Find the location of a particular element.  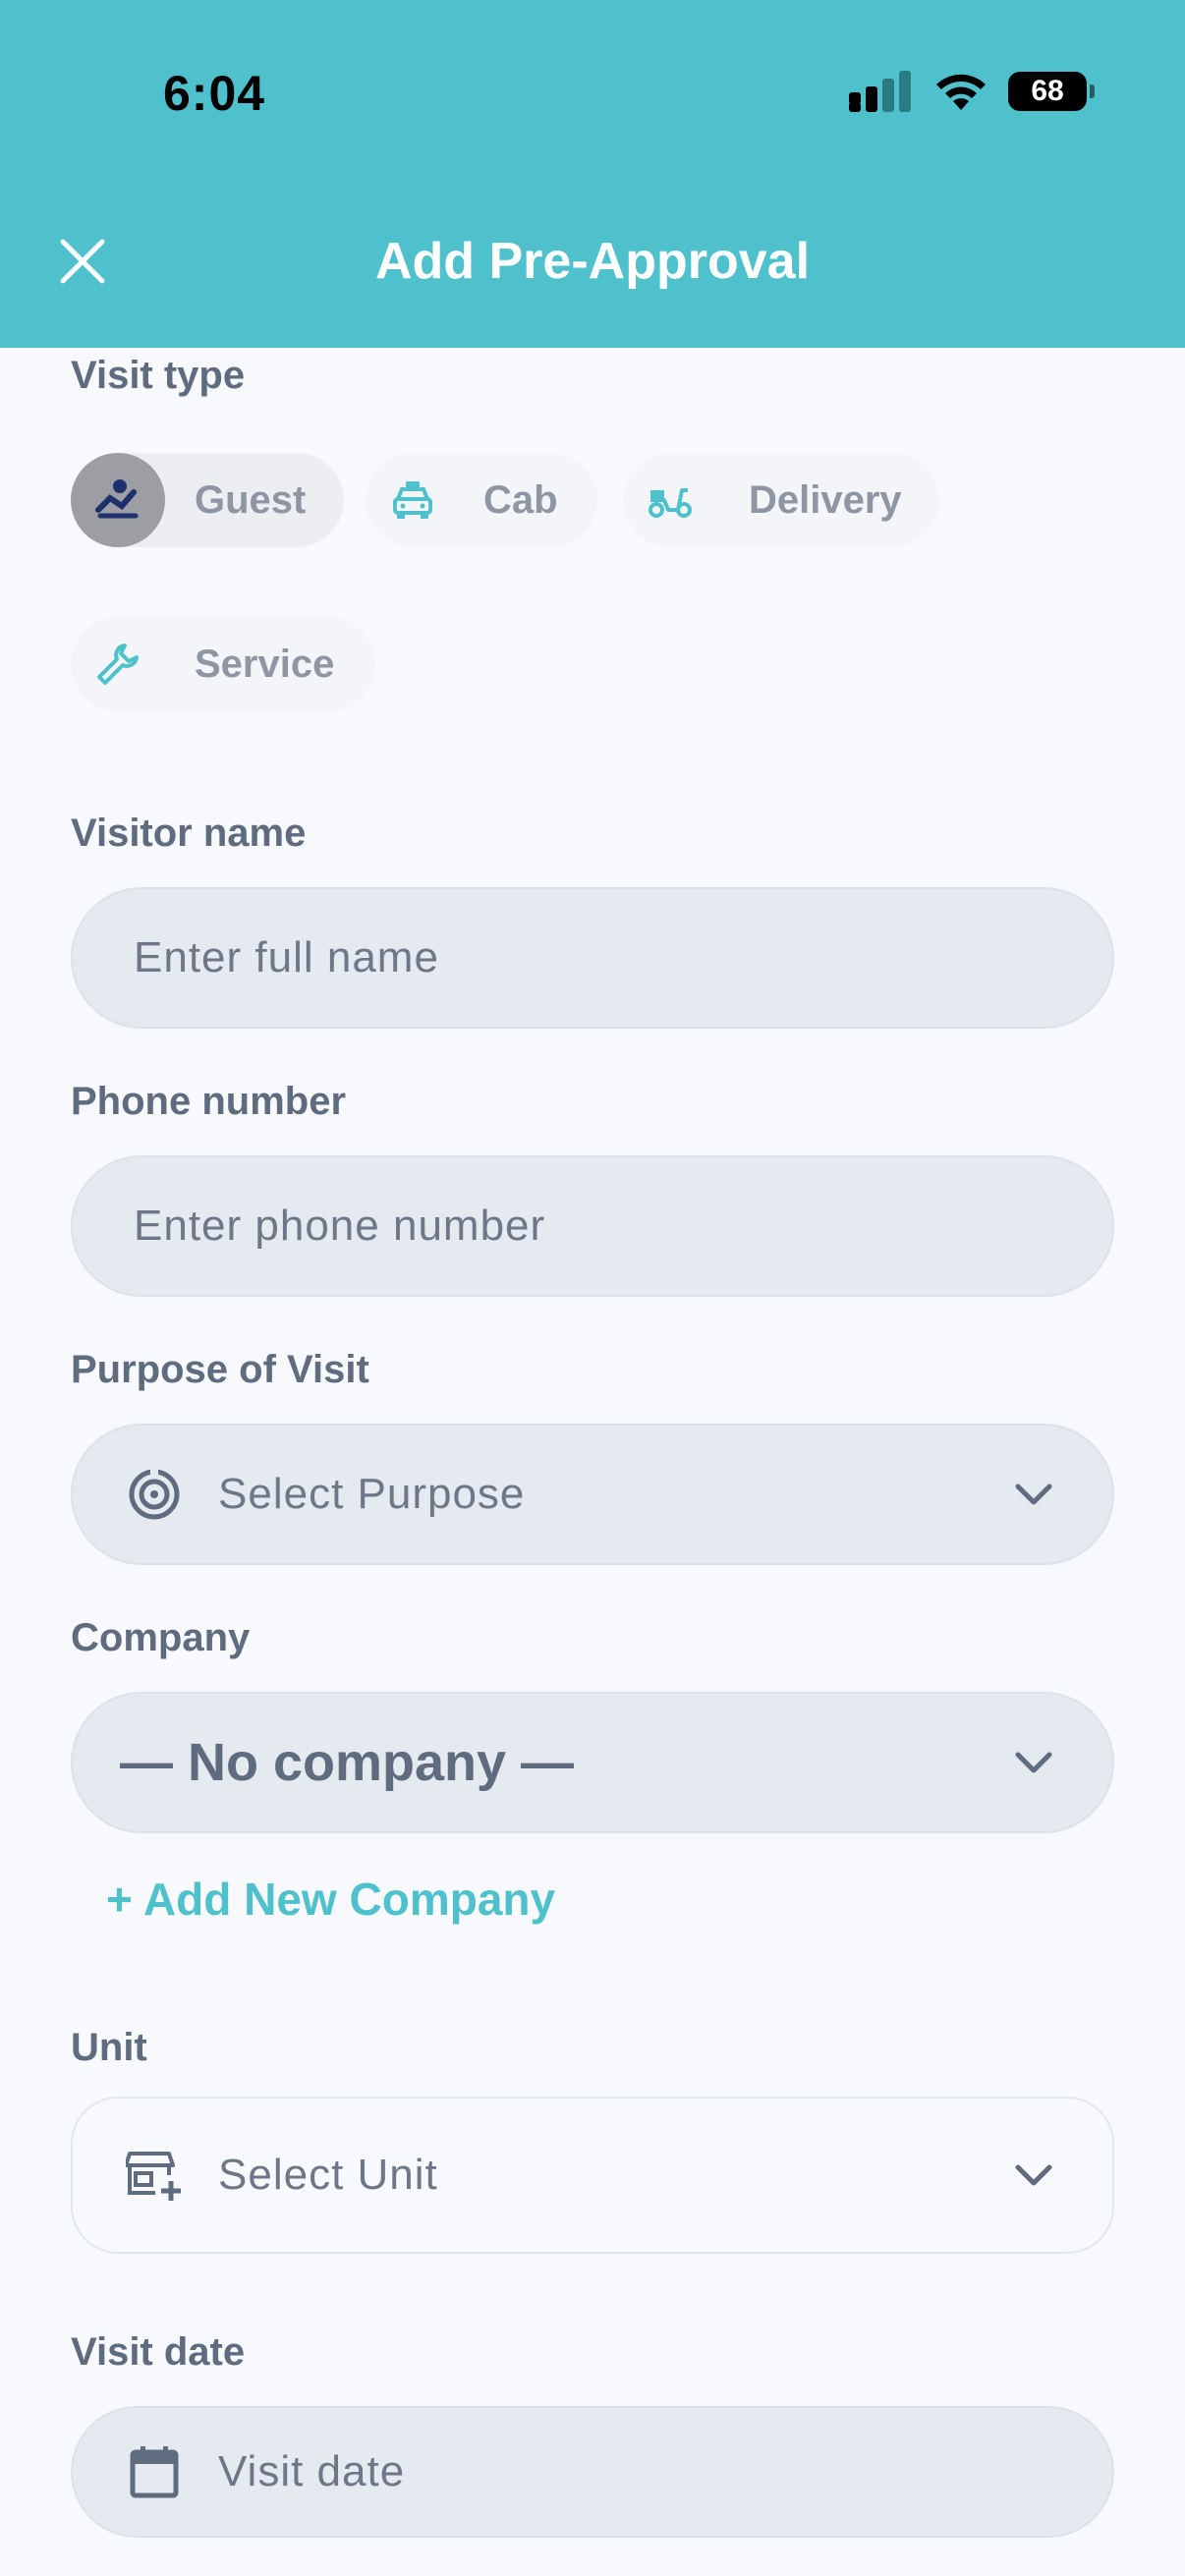

guest-icon is located at coordinates (118, 500).